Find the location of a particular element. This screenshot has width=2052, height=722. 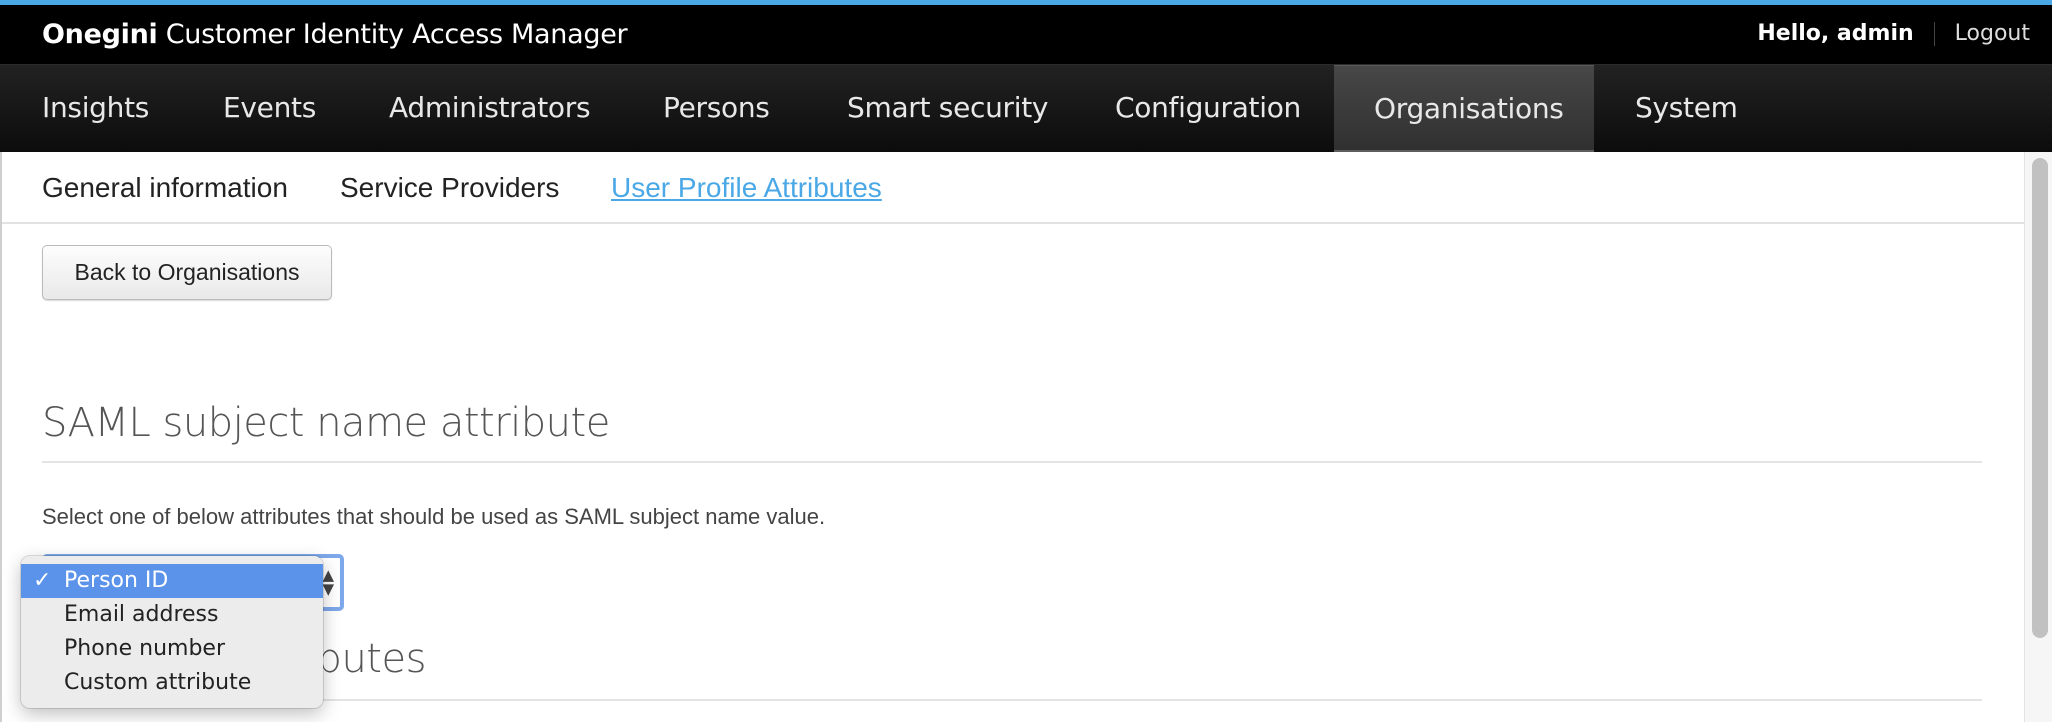

option-label: Phone number is located at coordinates (145, 648).